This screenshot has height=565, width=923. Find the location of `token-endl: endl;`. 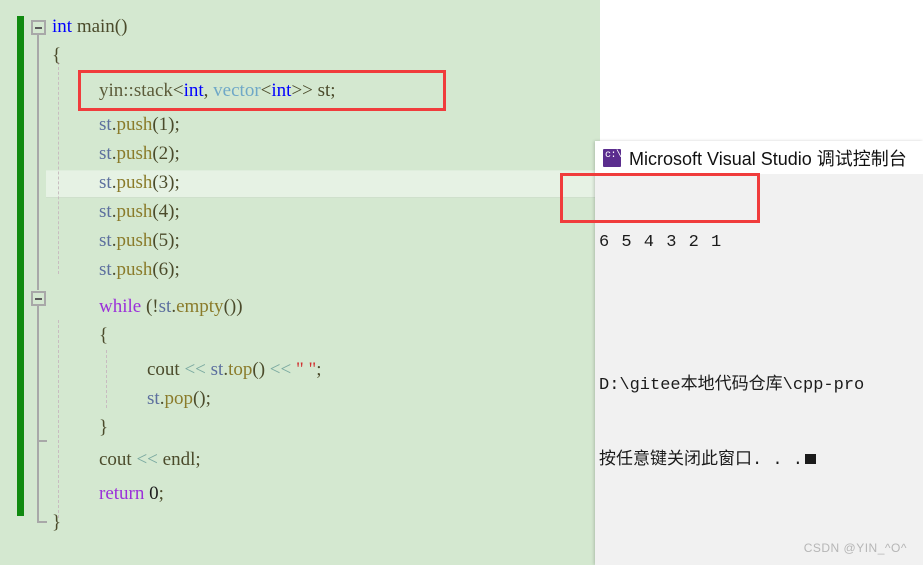

token-endl: endl; is located at coordinates (179, 459).